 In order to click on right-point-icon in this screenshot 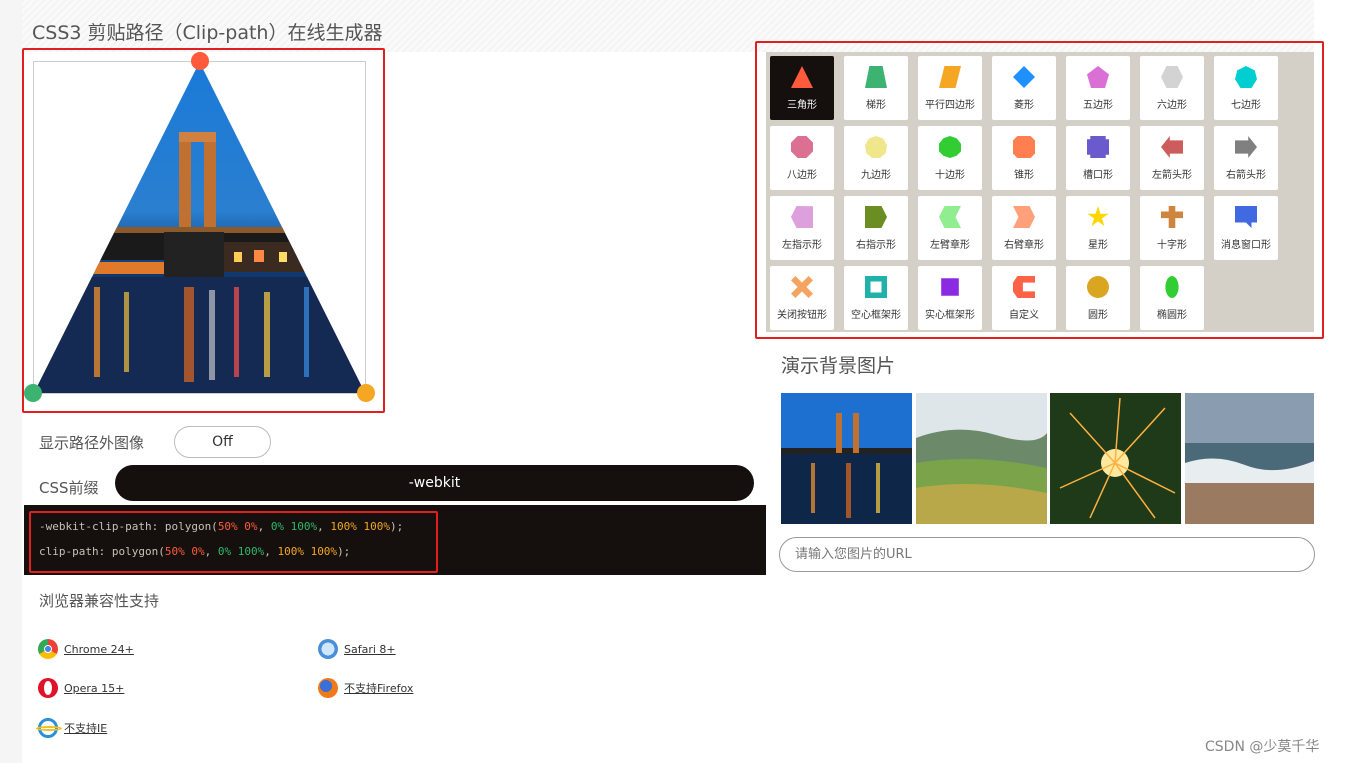, I will do `click(876, 217)`.